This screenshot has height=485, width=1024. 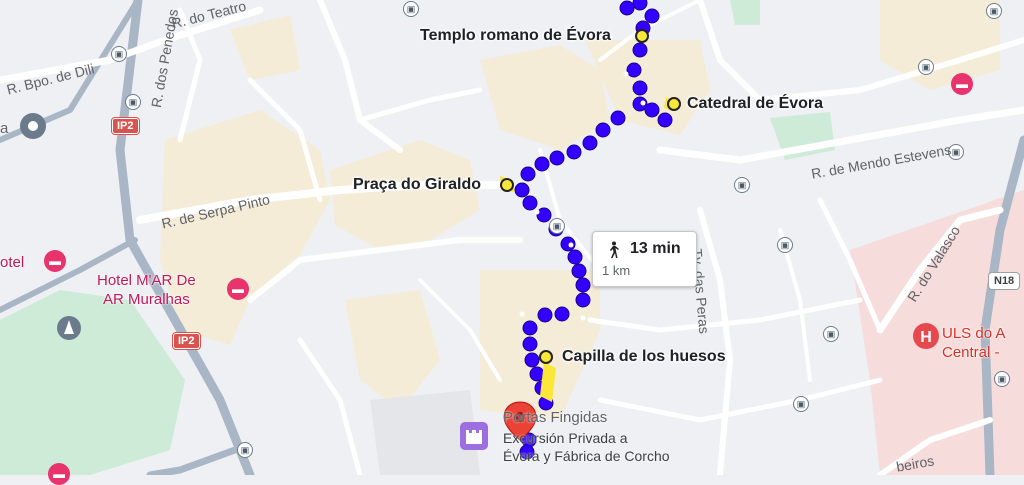 What do you see at coordinates (186, 341) in the screenshot?
I see `road-shield-ip2-bottom: IP2` at bounding box center [186, 341].